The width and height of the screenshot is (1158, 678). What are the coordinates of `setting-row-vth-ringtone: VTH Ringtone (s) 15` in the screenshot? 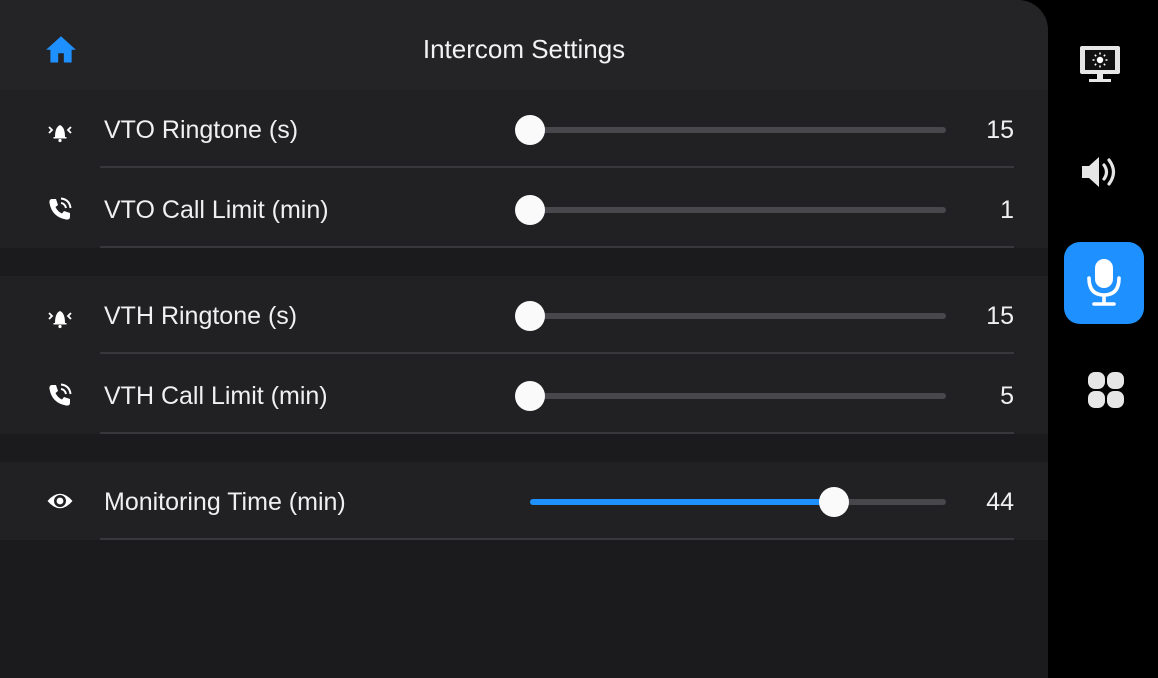 It's located at (524, 315).